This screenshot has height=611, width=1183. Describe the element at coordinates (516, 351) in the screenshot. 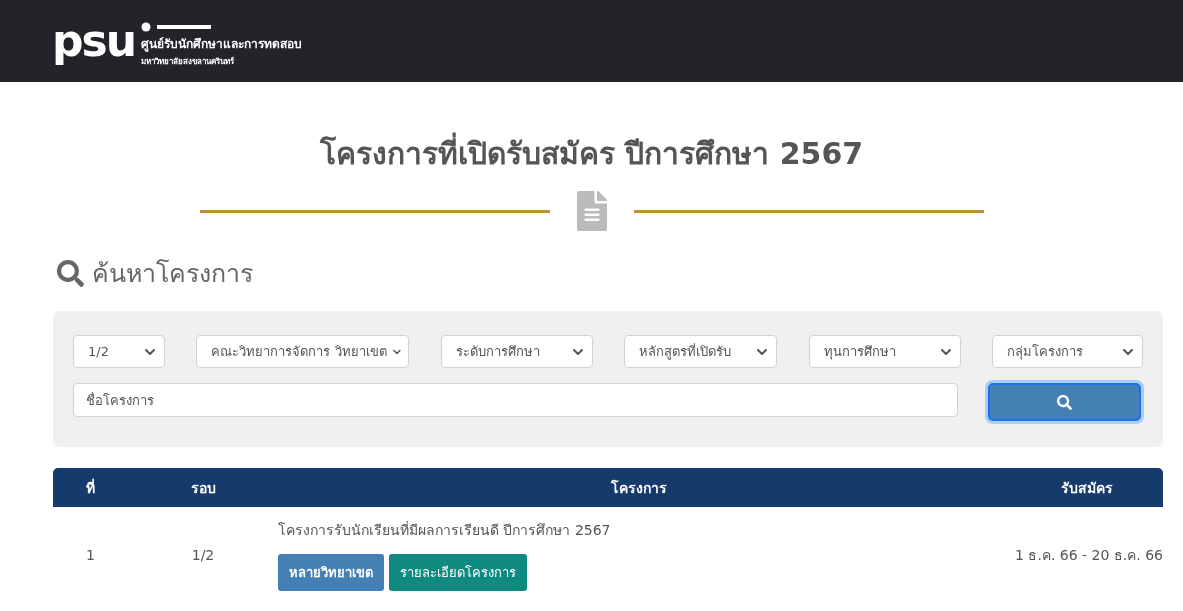

I see `filter-dropdown: ระดับการศึกษา` at that location.